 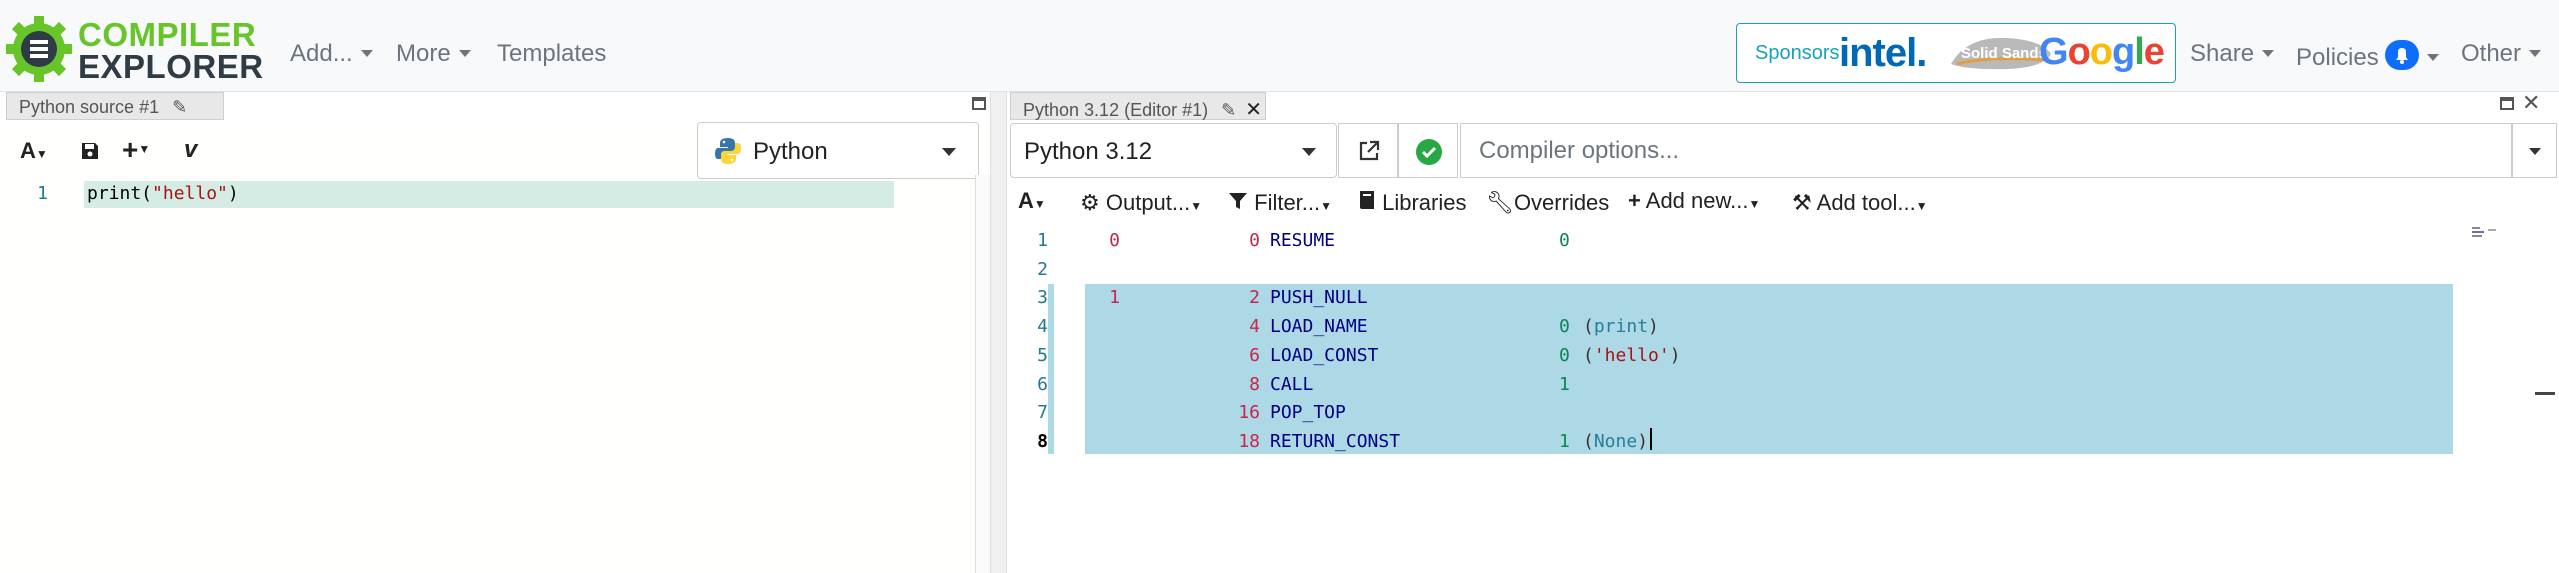 I want to click on asm-argument-detail: (print), so click(x=1621, y=327).